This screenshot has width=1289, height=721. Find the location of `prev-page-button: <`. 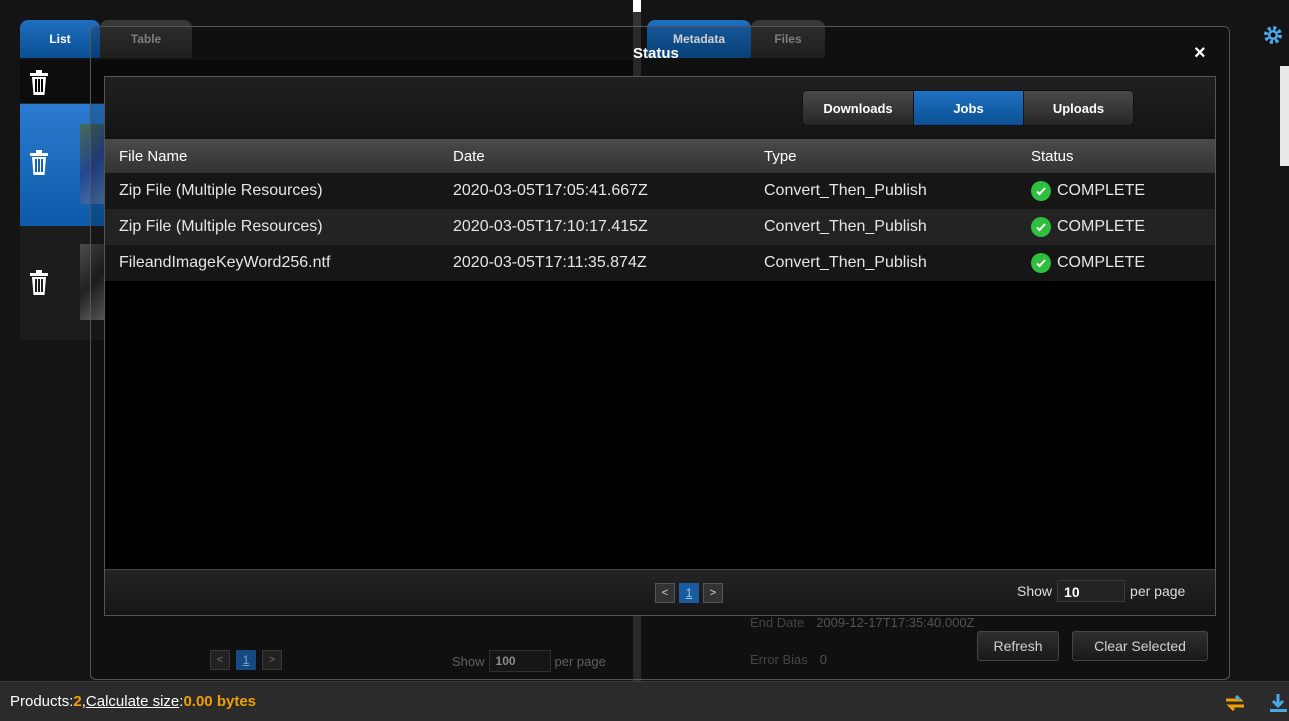

prev-page-button: < is located at coordinates (665, 593).